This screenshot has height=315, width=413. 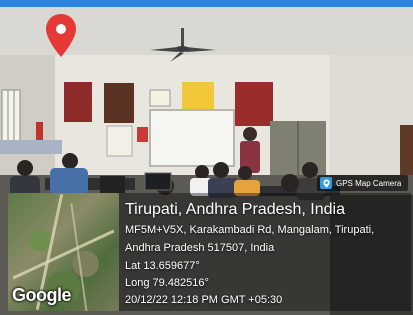 I want to click on gps-map-camera-badge: GPS Map Camera, so click(x=362, y=183).